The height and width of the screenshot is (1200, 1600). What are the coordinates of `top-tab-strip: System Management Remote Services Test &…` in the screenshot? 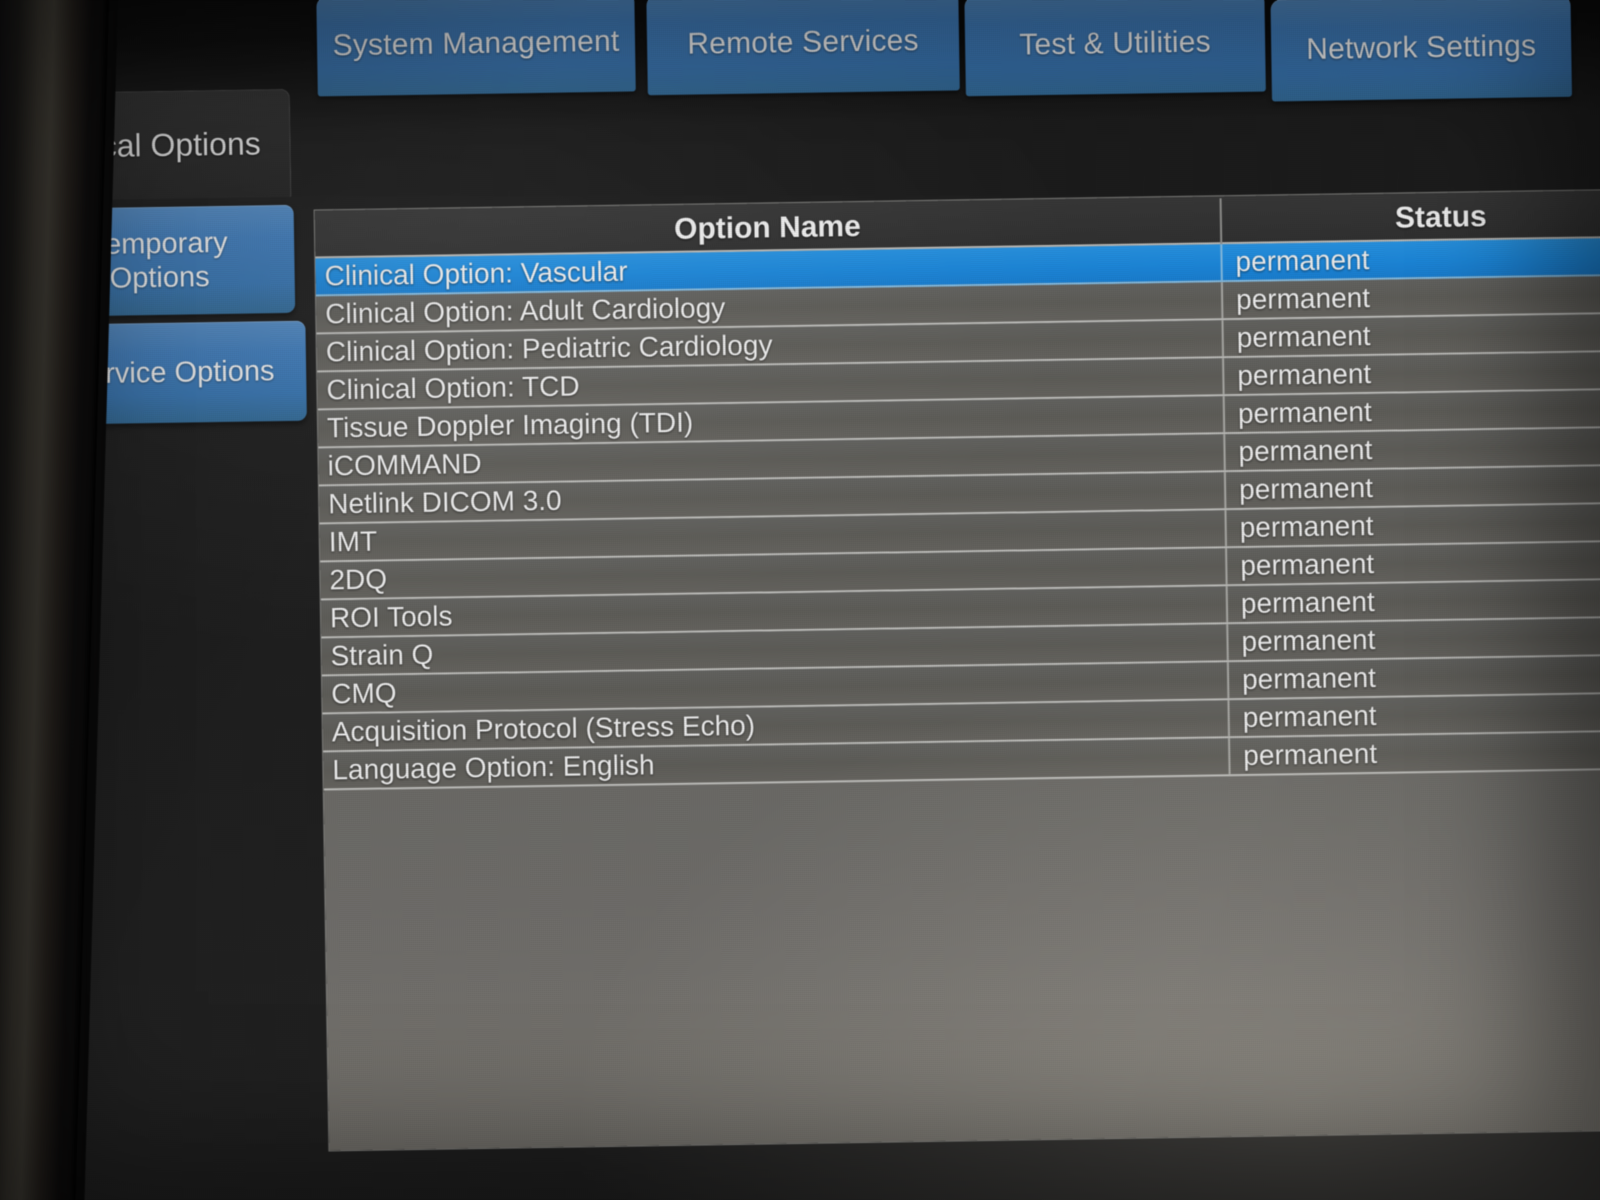 It's located at (958, 56).